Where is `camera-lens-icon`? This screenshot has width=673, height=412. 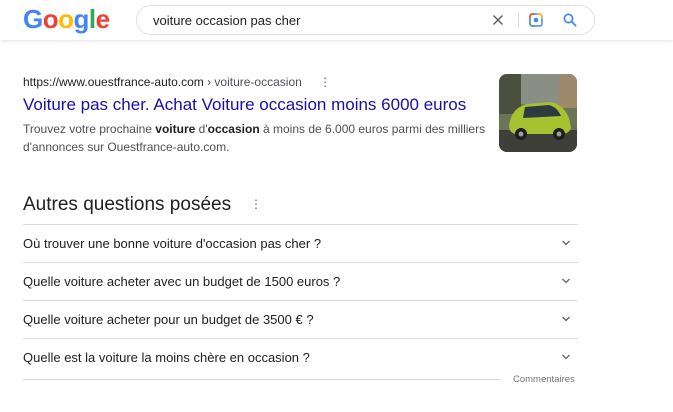 camera-lens-icon is located at coordinates (536, 20).